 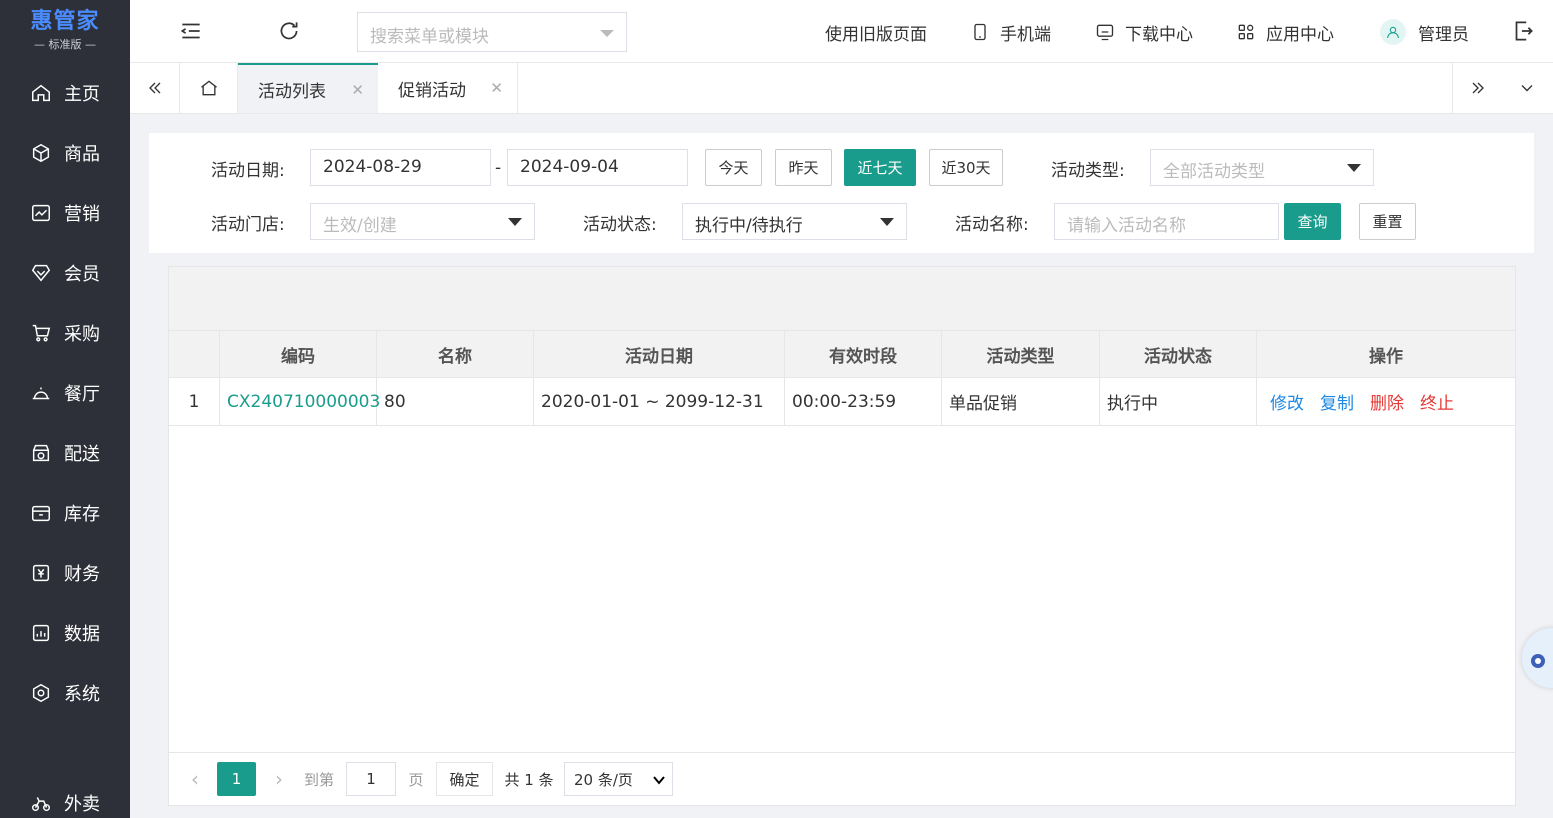 What do you see at coordinates (298, 354) in the screenshot?
I see `column-header-code: 编码` at bounding box center [298, 354].